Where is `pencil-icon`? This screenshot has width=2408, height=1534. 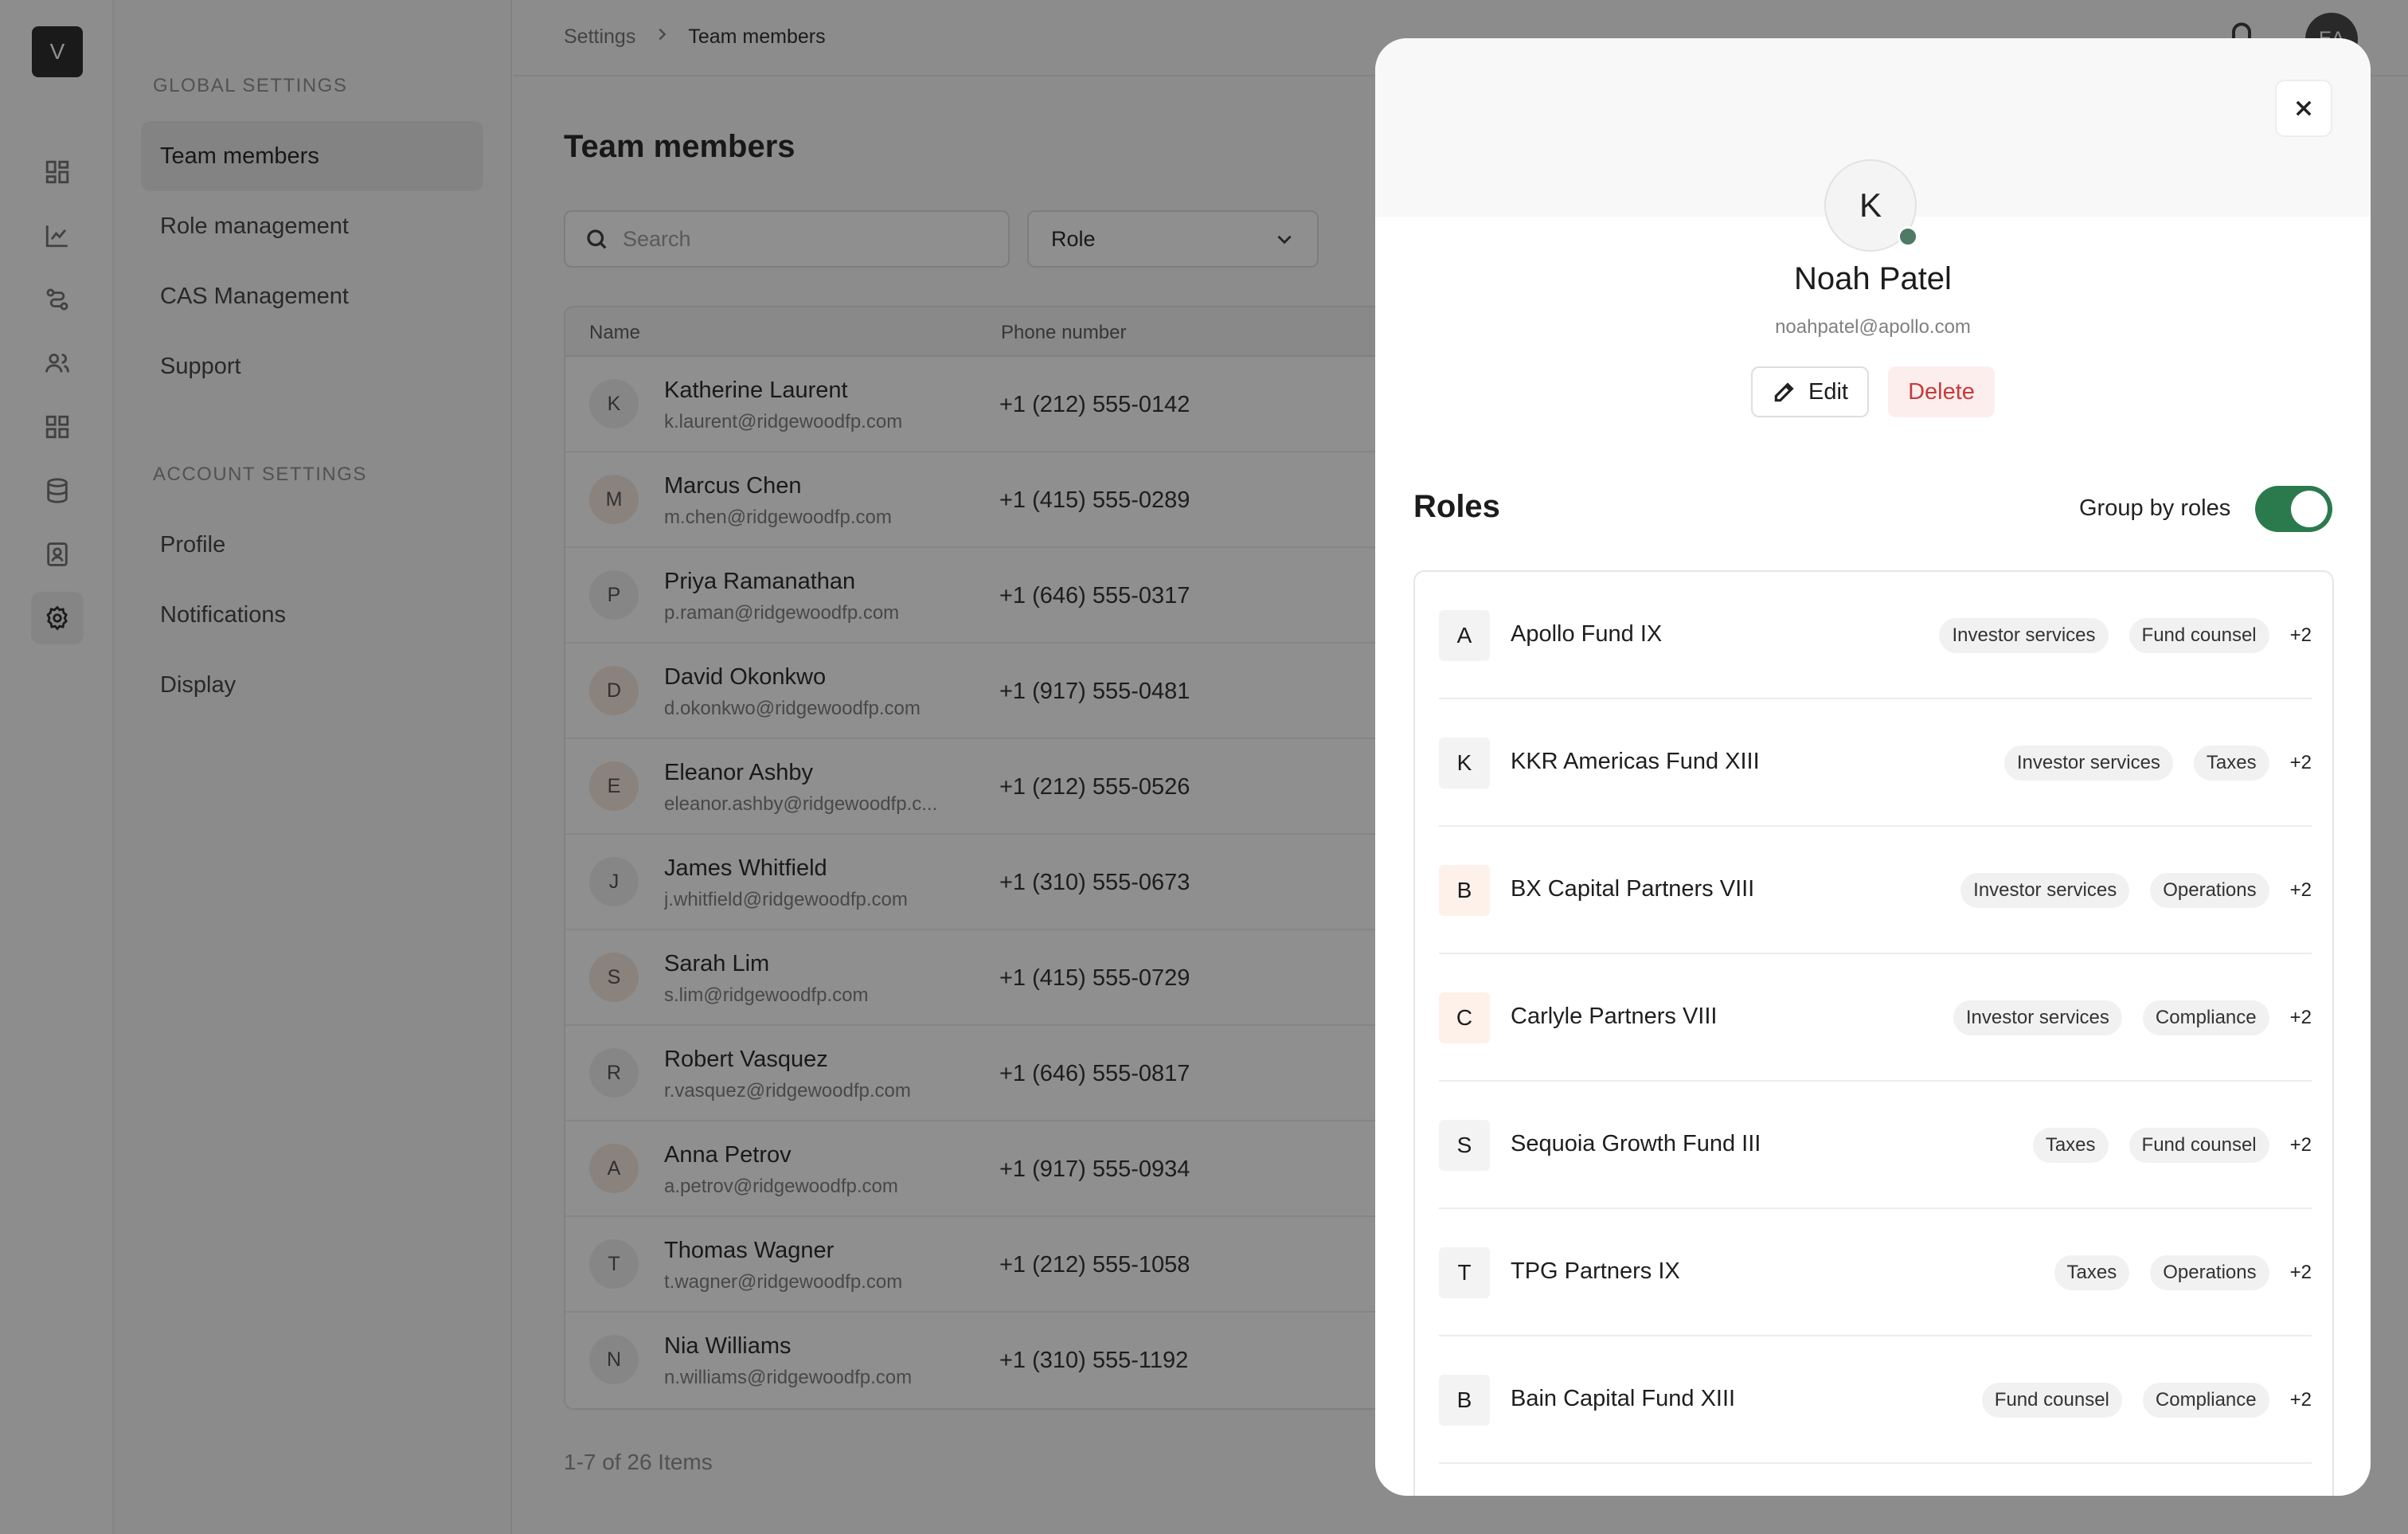 pencil-icon is located at coordinates (1784, 392).